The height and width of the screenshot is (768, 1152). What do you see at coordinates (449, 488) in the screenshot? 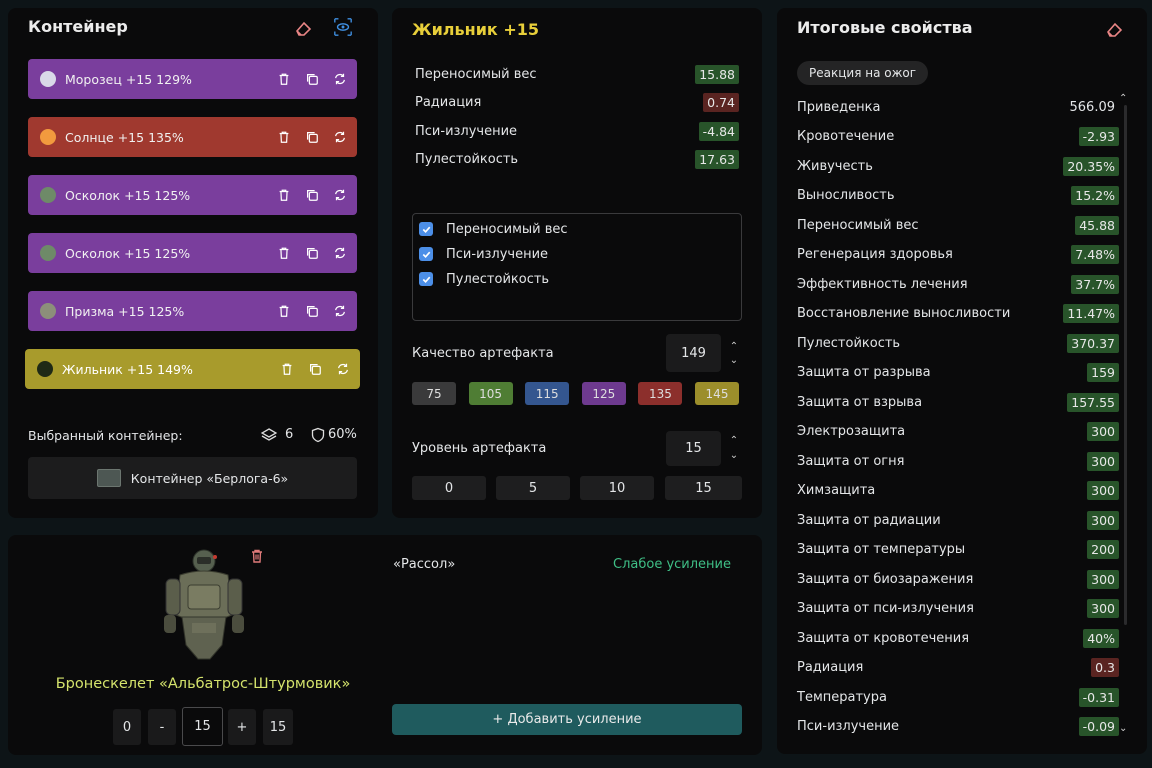
I see `level-preset-button: 0` at bounding box center [449, 488].